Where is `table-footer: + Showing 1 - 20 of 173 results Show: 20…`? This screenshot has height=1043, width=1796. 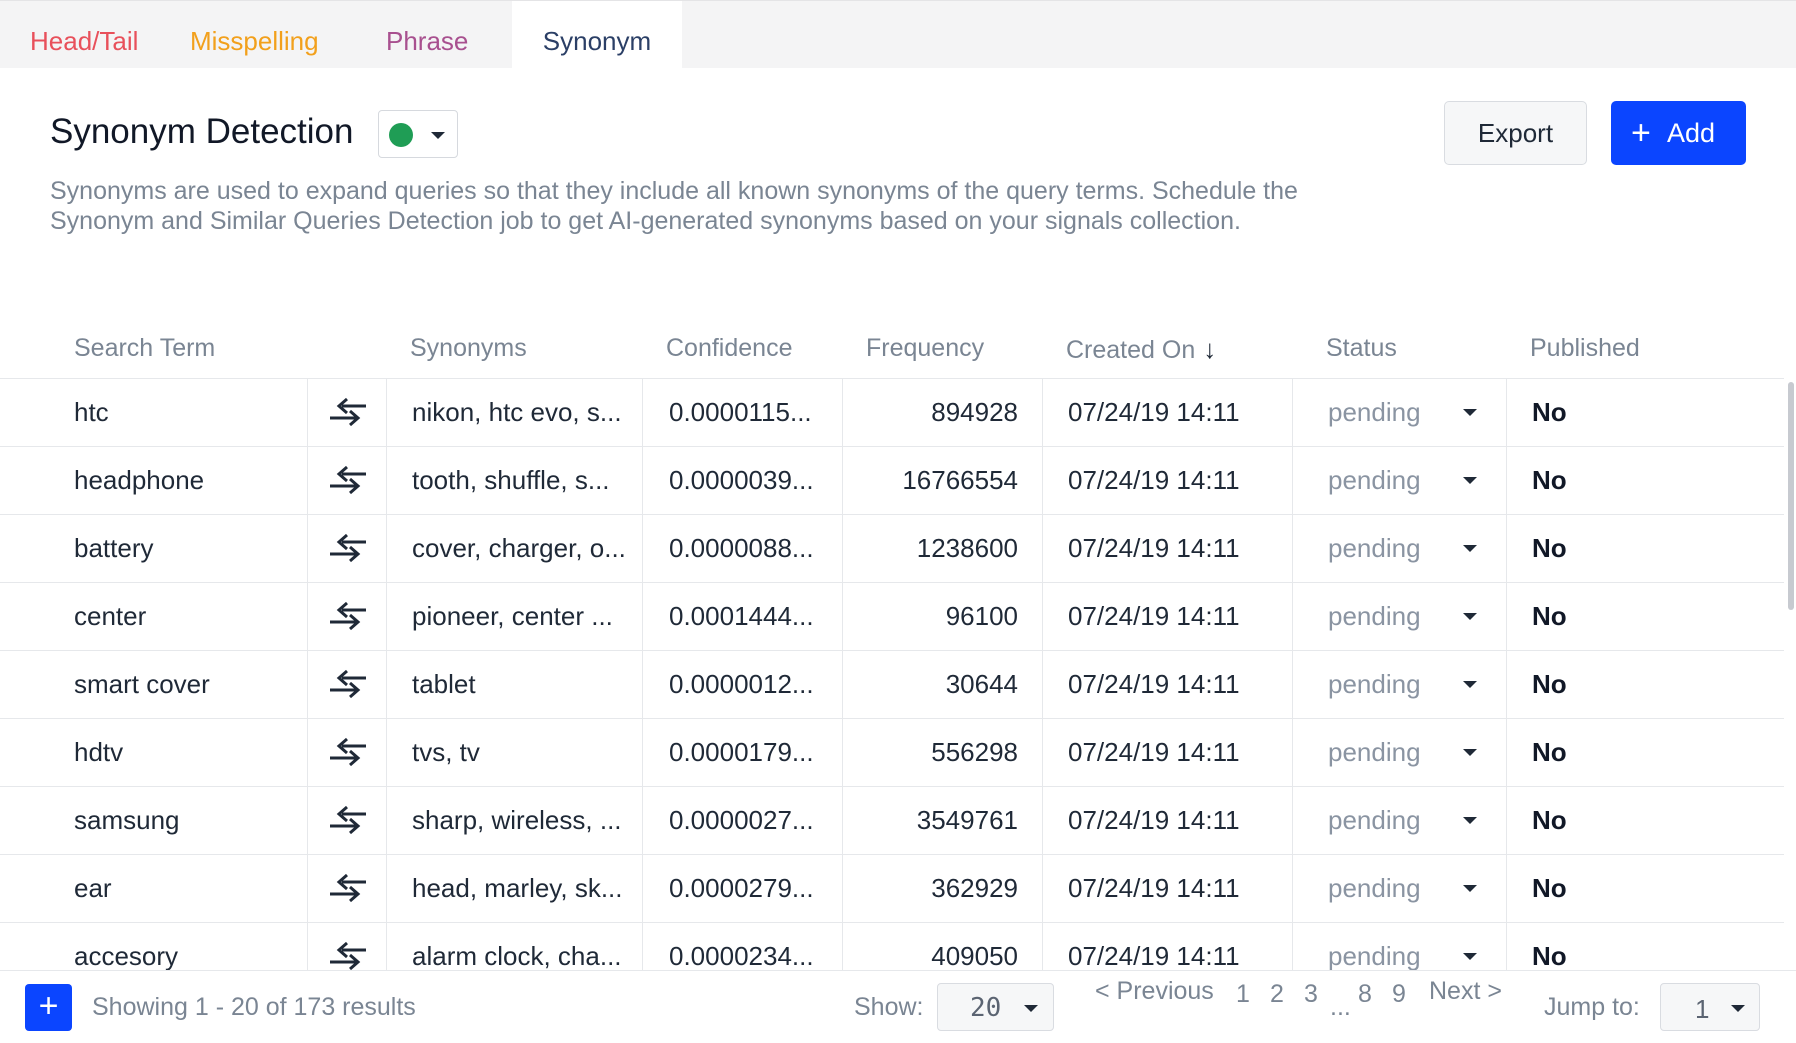 table-footer: + Showing 1 - 20 of 173 results Show: 20… is located at coordinates (898, 1006).